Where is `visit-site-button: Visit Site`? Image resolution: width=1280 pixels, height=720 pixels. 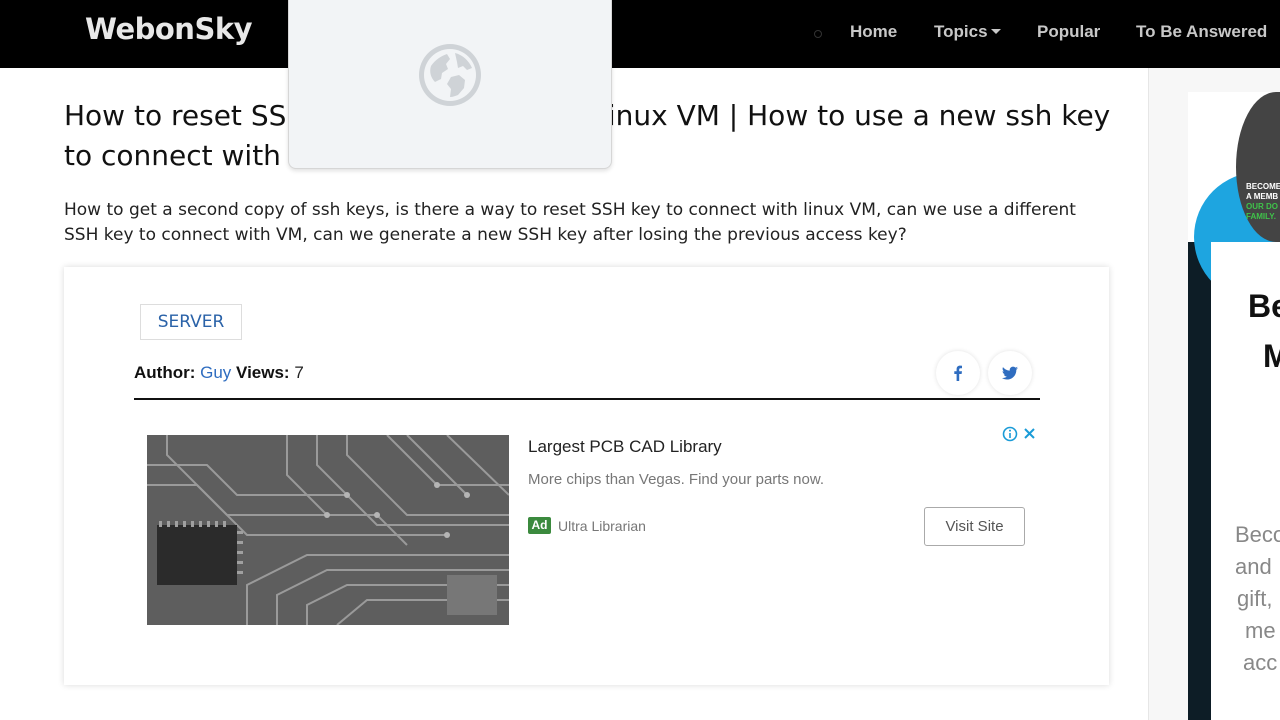
visit-site-button: Visit Site is located at coordinates (974, 526).